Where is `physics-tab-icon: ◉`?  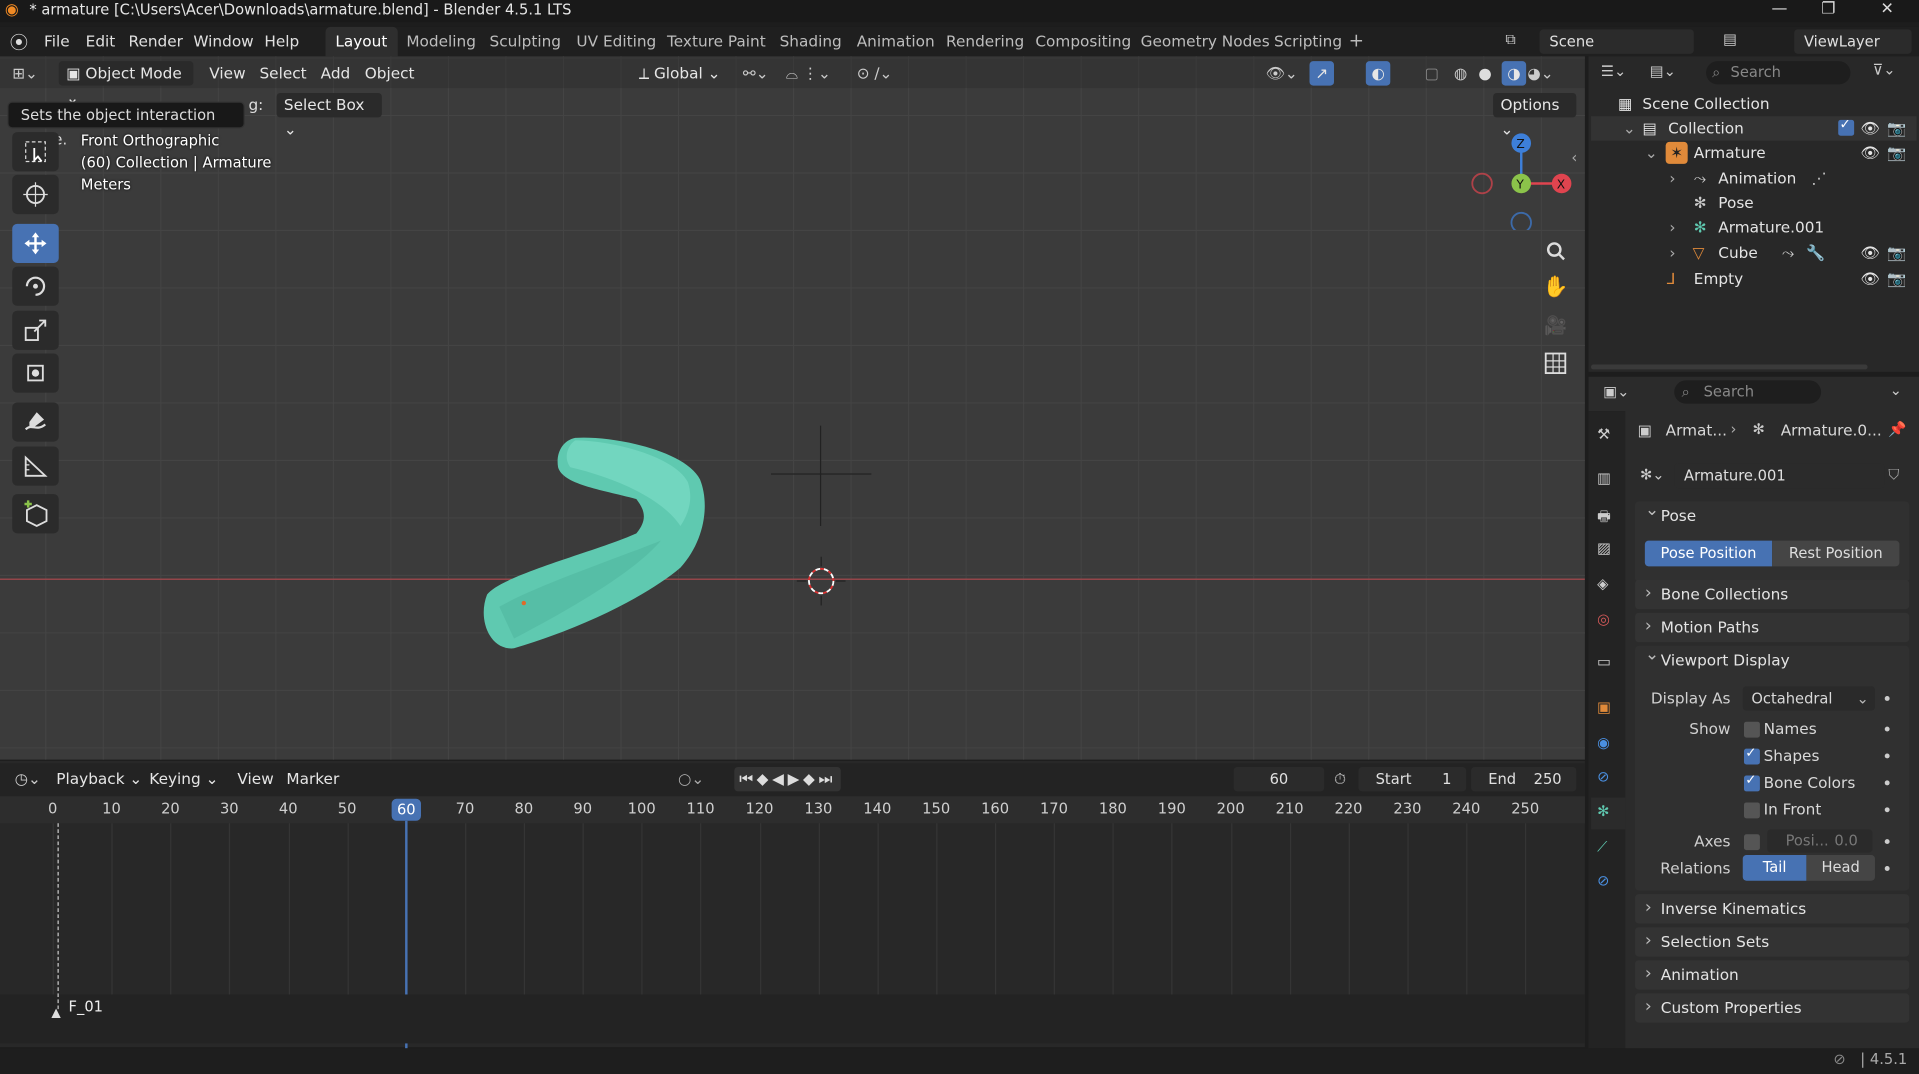 physics-tab-icon: ◉ is located at coordinates (1608, 745).